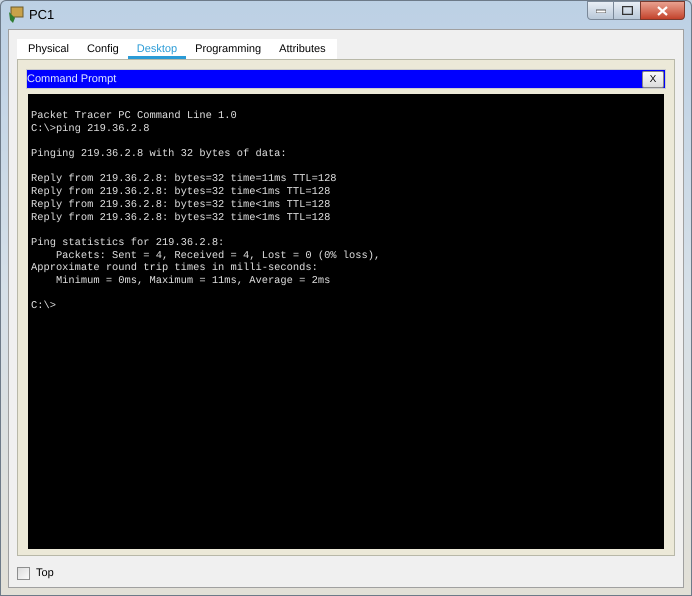 The image size is (692, 596). Describe the element at coordinates (228, 49) in the screenshot. I see `tab: Programming` at that location.